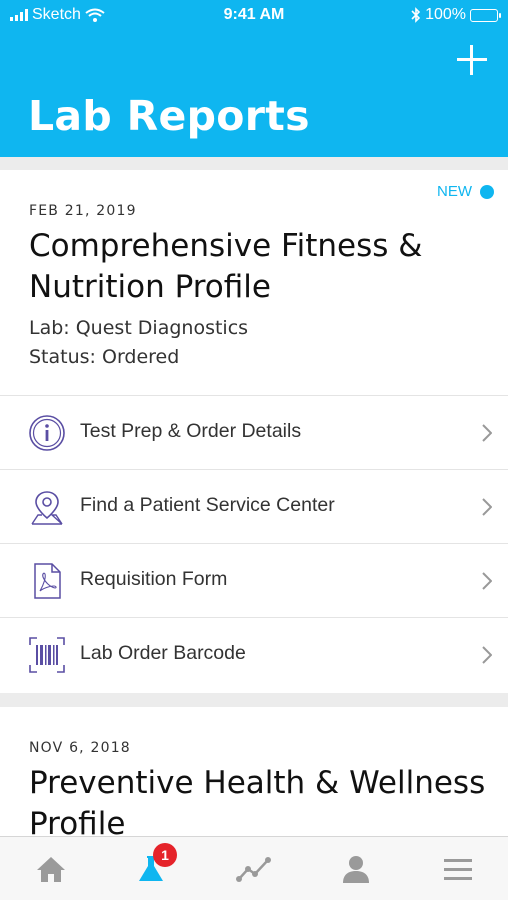 The width and height of the screenshot is (508, 900). Describe the element at coordinates (254, 580) in the screenshot. I see `action-row-requisition: Requisition Form` at that location.